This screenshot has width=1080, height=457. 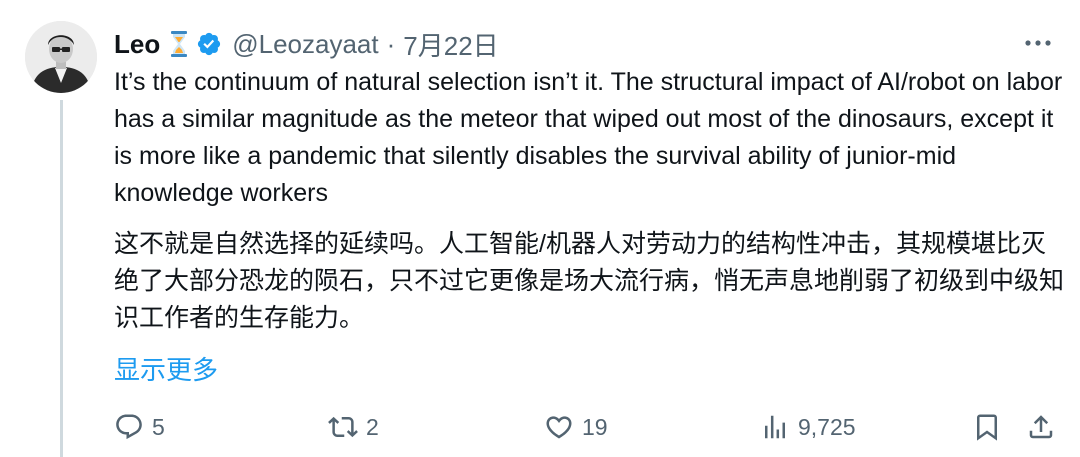 I want to click on avatar-image, so click(x=61, y=57).